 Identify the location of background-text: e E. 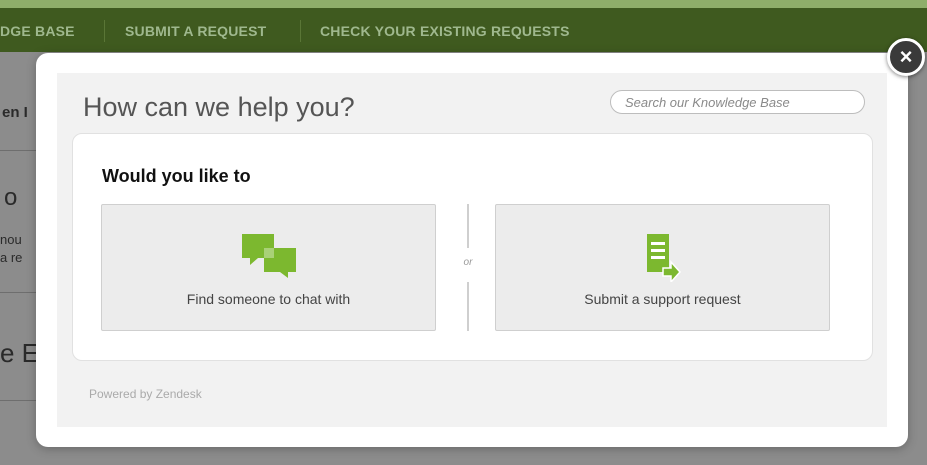
(20, 353).